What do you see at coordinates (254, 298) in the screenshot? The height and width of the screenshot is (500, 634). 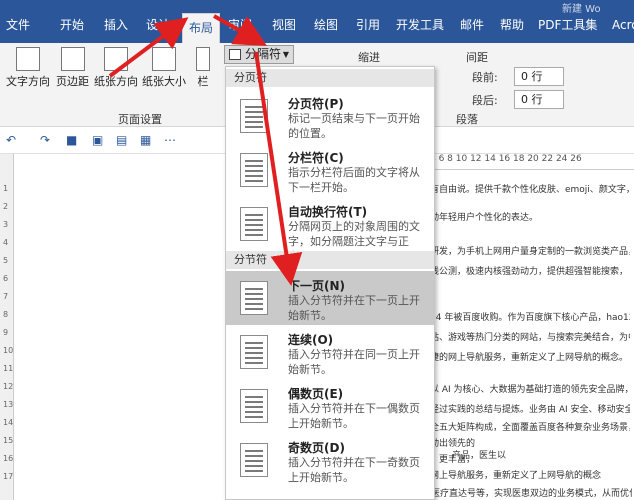 I see `next-page-icon` at bounding box center [254, 298].